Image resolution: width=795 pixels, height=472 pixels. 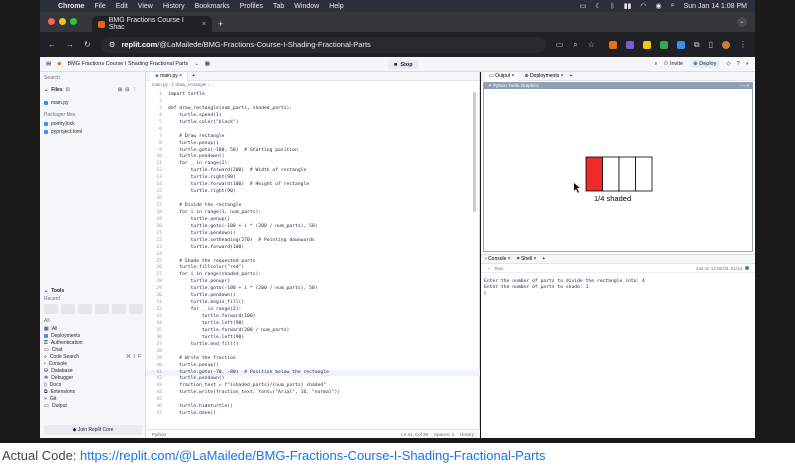 I want to click on bluetooth-icon: ᛒ, so click(x=613, y=6).